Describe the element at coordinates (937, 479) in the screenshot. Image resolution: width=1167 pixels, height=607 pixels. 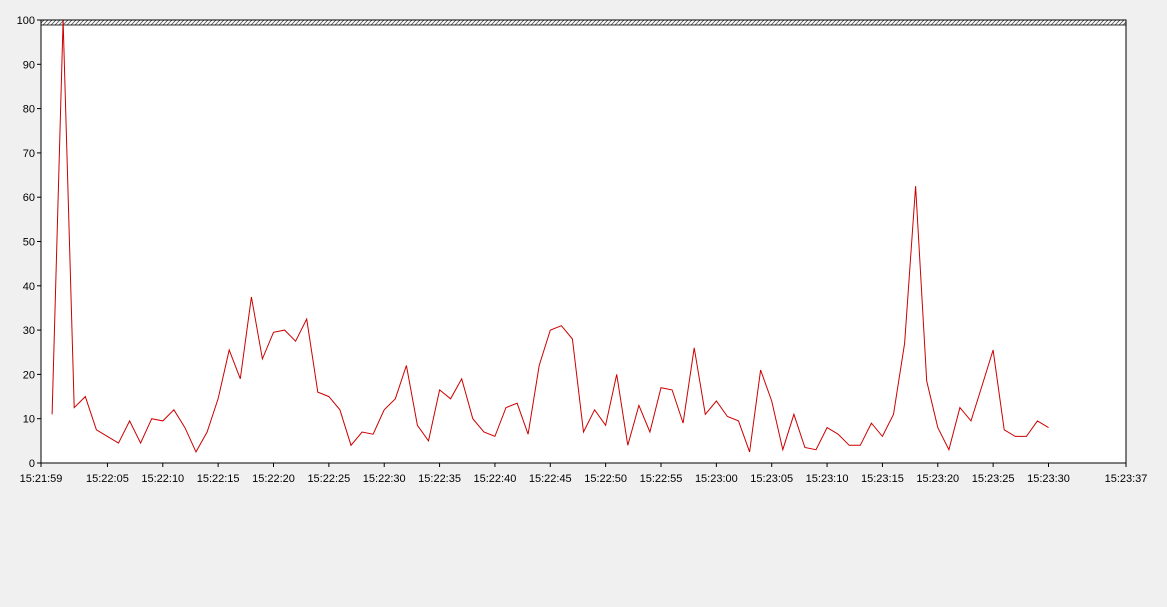
I see `x-tick-label: 15:23:20` at that location.